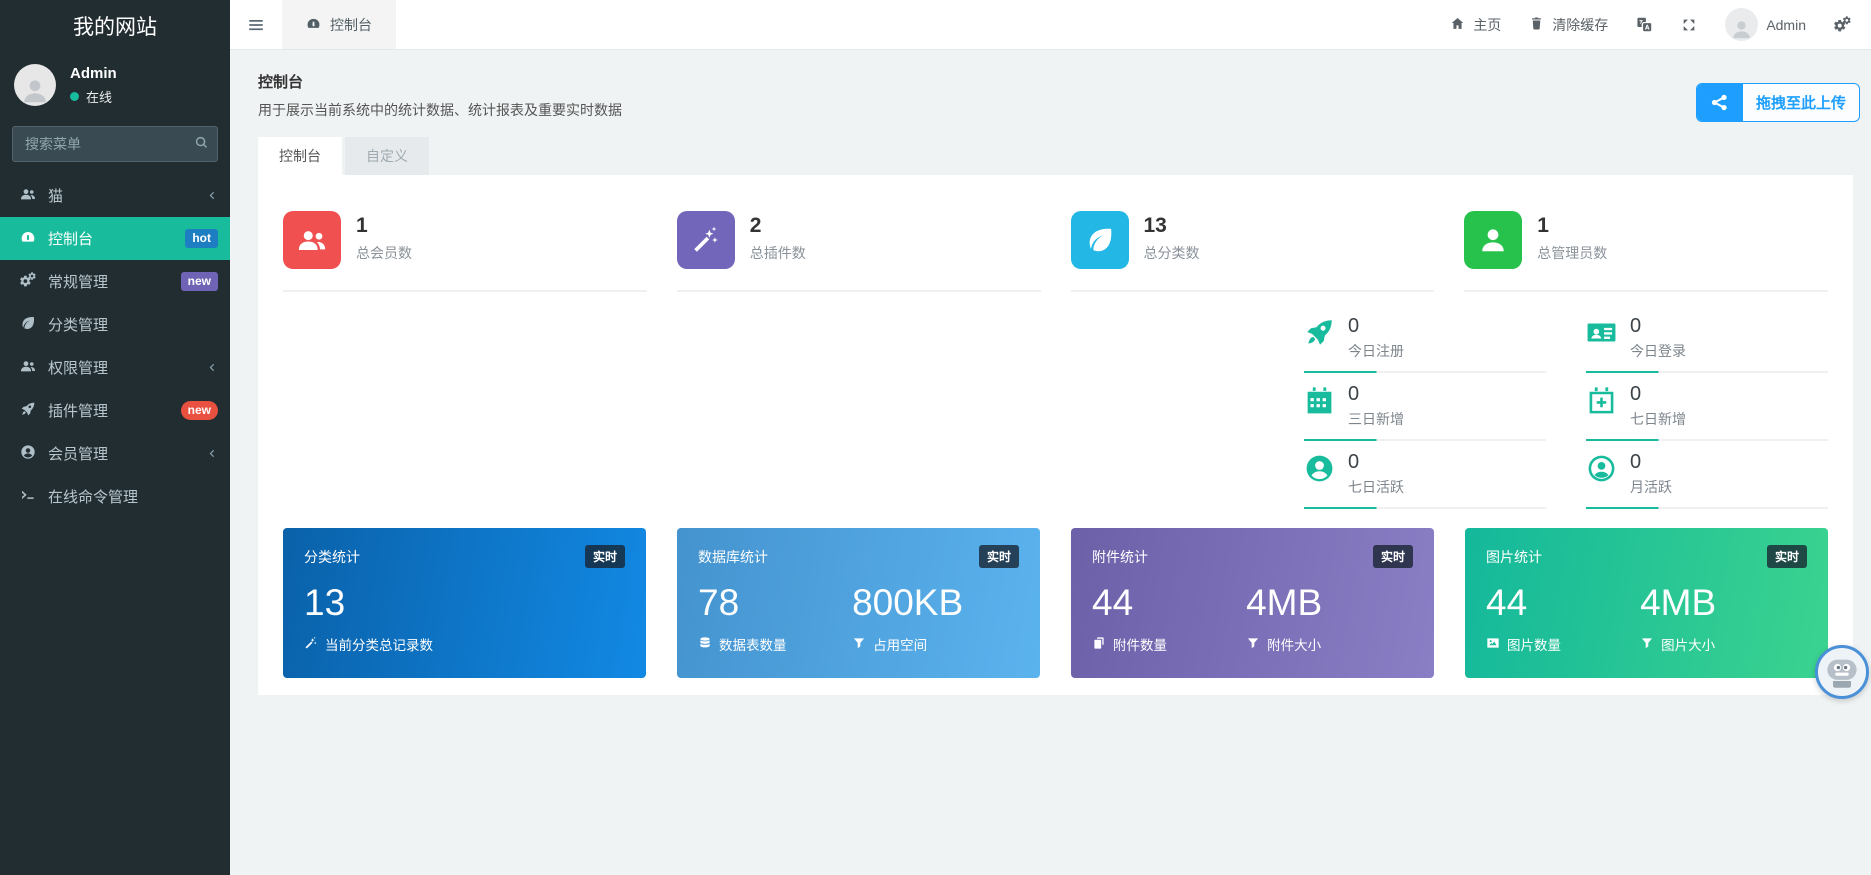  I want to click on robot-icon, so click(1842, 673).